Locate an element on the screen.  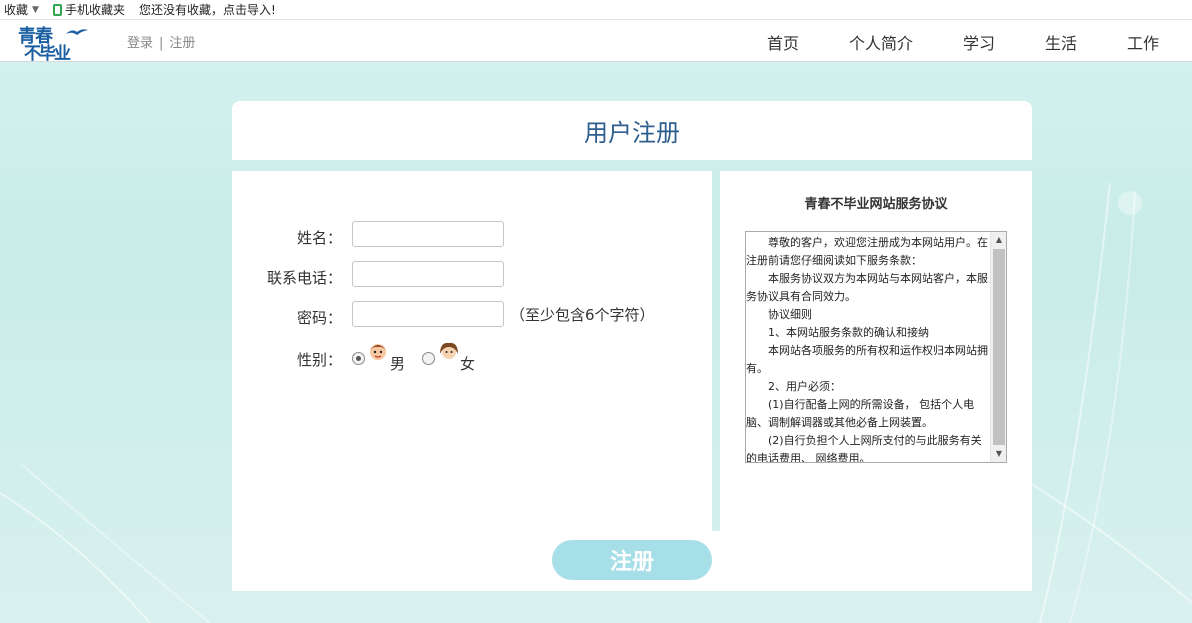
submit-panel: 注册 is located at coordinates (632, 561).